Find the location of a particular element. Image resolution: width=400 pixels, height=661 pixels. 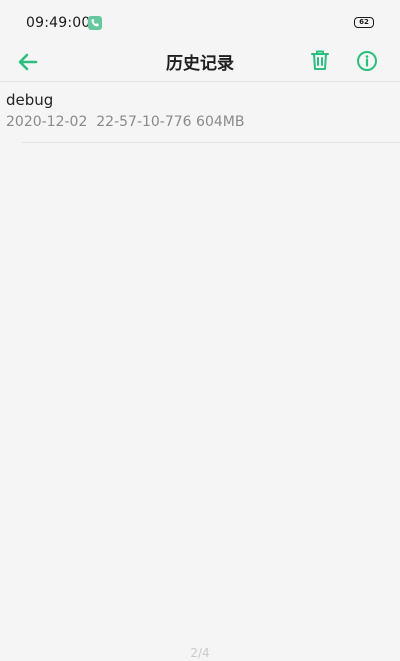

page-title: 历史记录 is located at coordinates (200, 64).